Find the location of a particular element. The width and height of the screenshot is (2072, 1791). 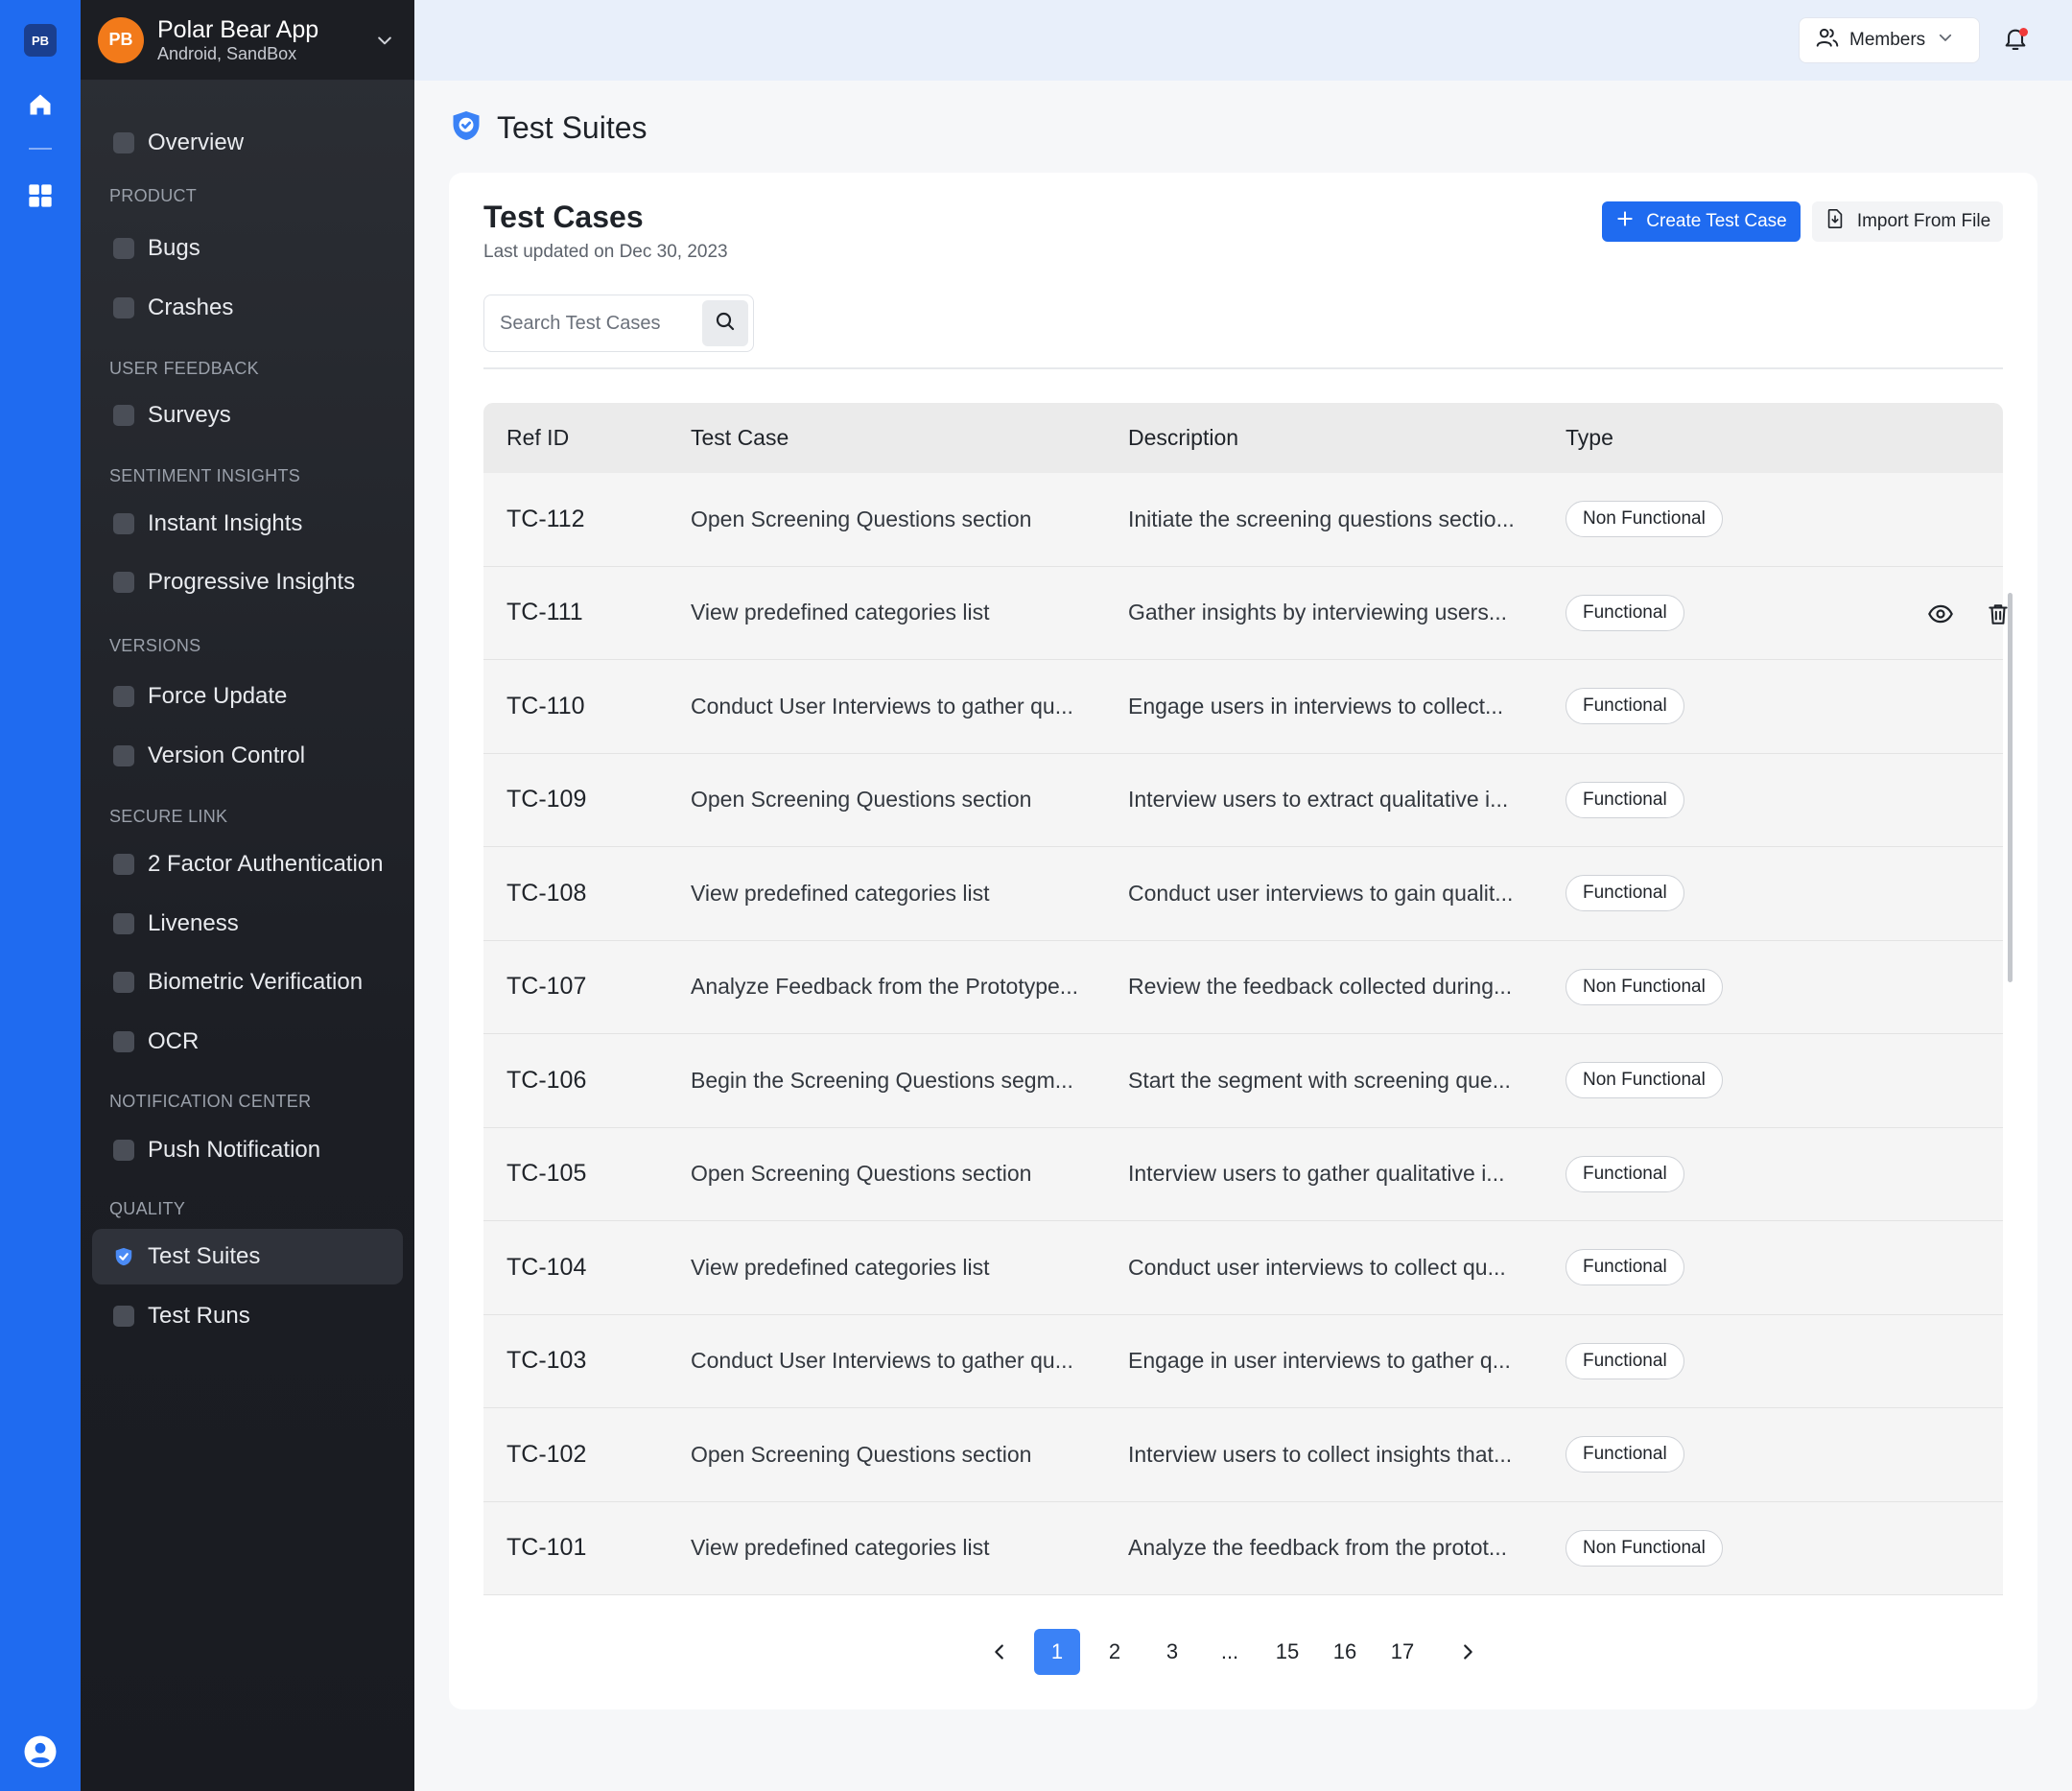

create-test-case-button: Create Test Case is located at coordinates (1701, 221).